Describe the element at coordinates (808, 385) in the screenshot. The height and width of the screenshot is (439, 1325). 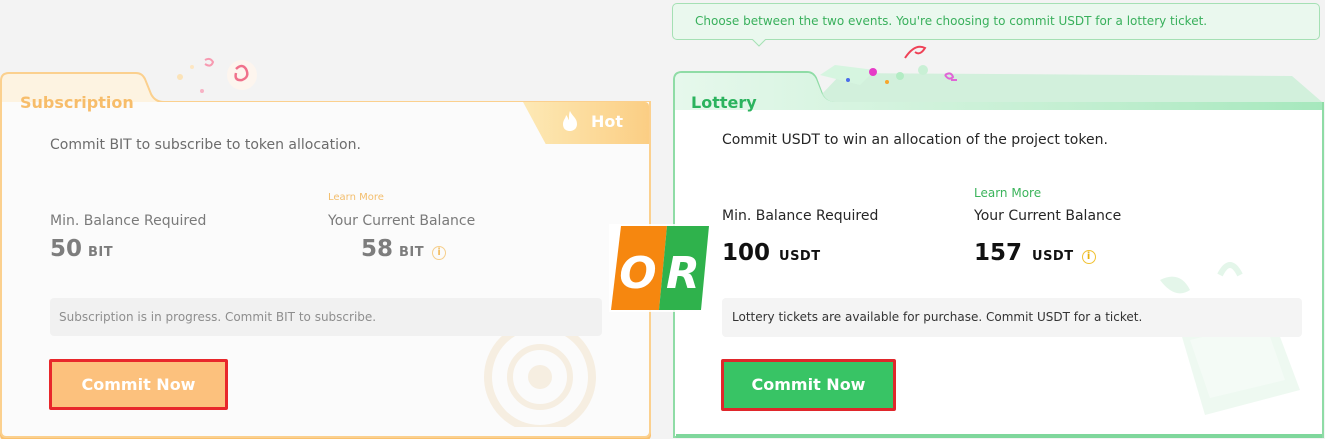
I see `lottery-commit-button: Commit Now` at that location.